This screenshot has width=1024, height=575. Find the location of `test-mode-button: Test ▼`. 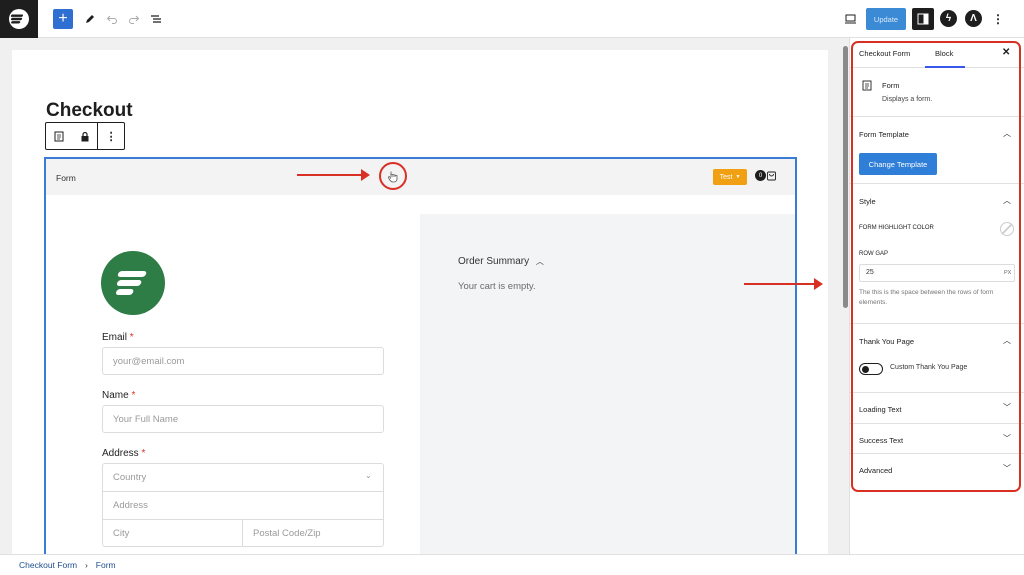

test-mode-button: Test ▼ is located at coordinates (730, 177).